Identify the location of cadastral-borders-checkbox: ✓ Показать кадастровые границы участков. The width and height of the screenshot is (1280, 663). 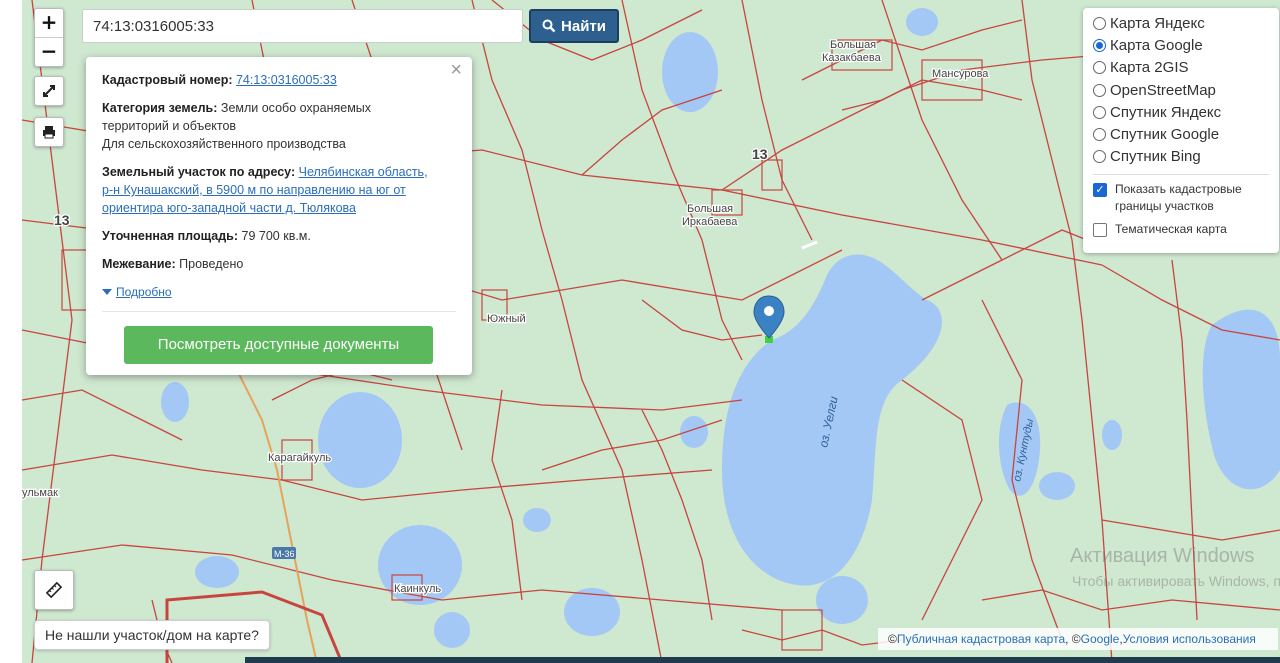
(1181, 198).